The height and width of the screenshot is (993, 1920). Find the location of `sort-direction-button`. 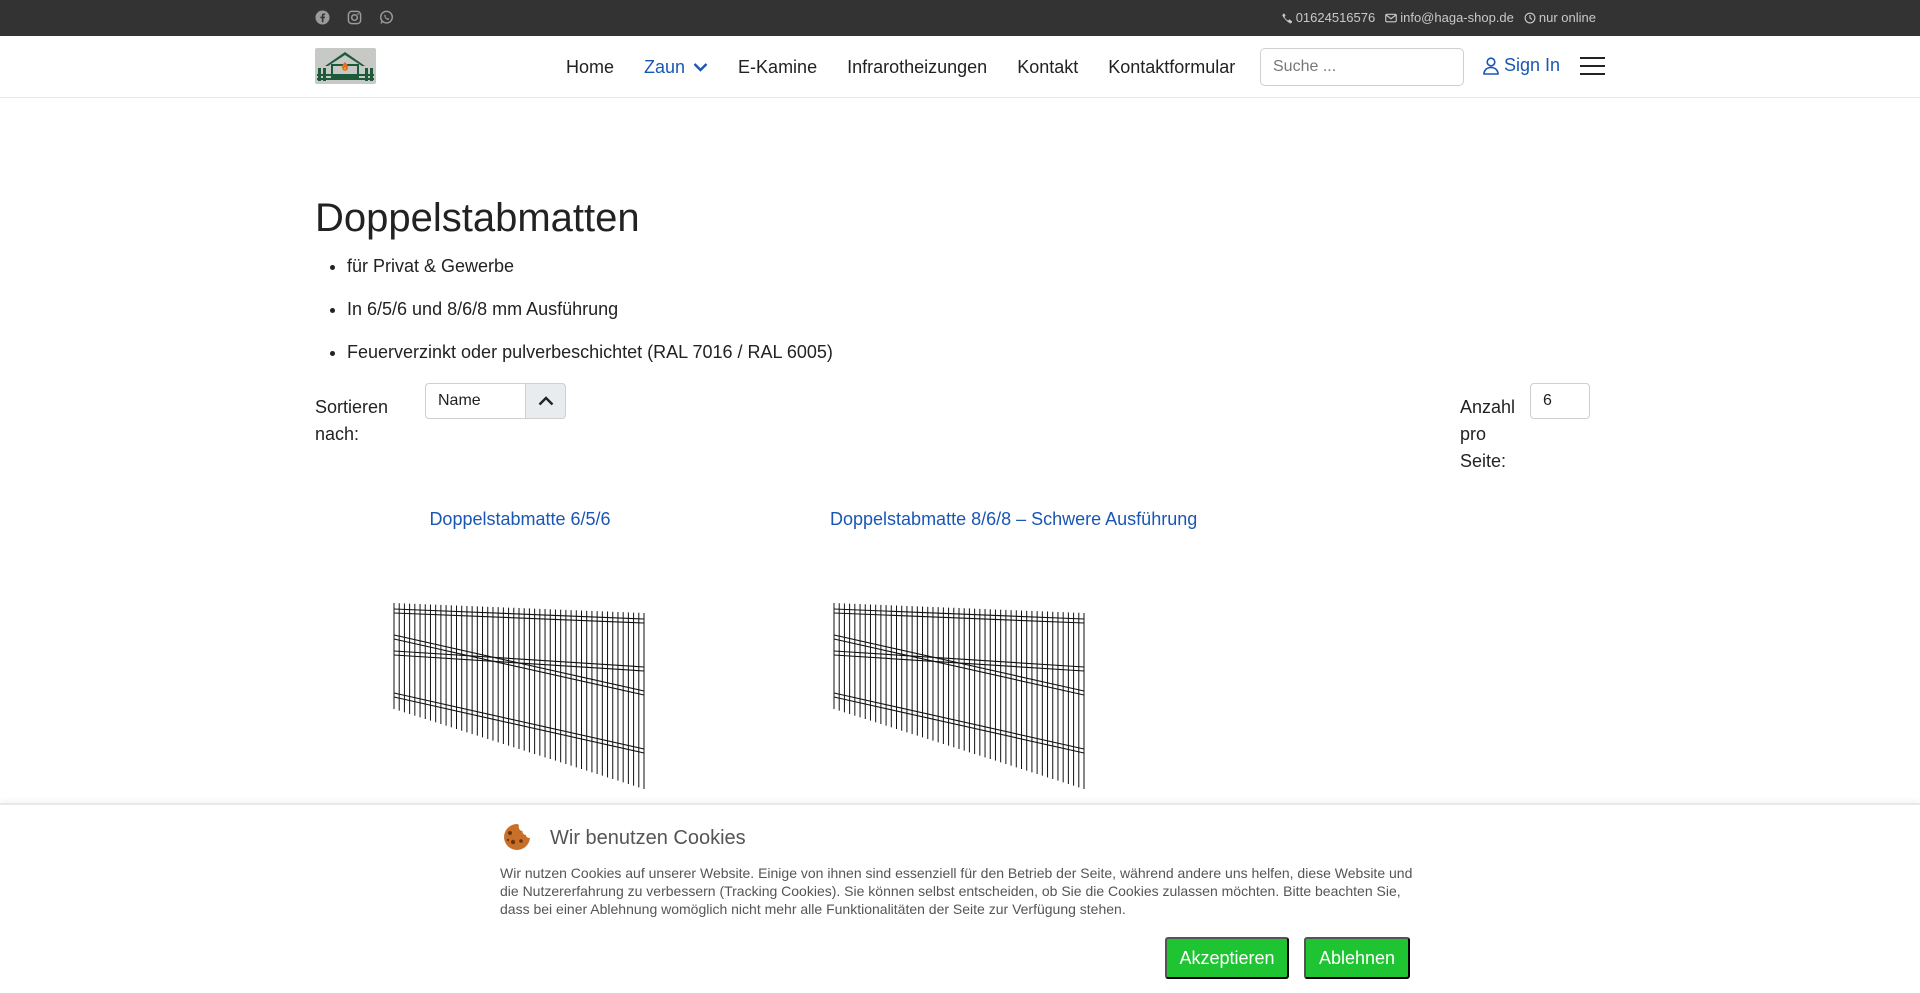

sort-direction-button is located at coordinates (545, 401).